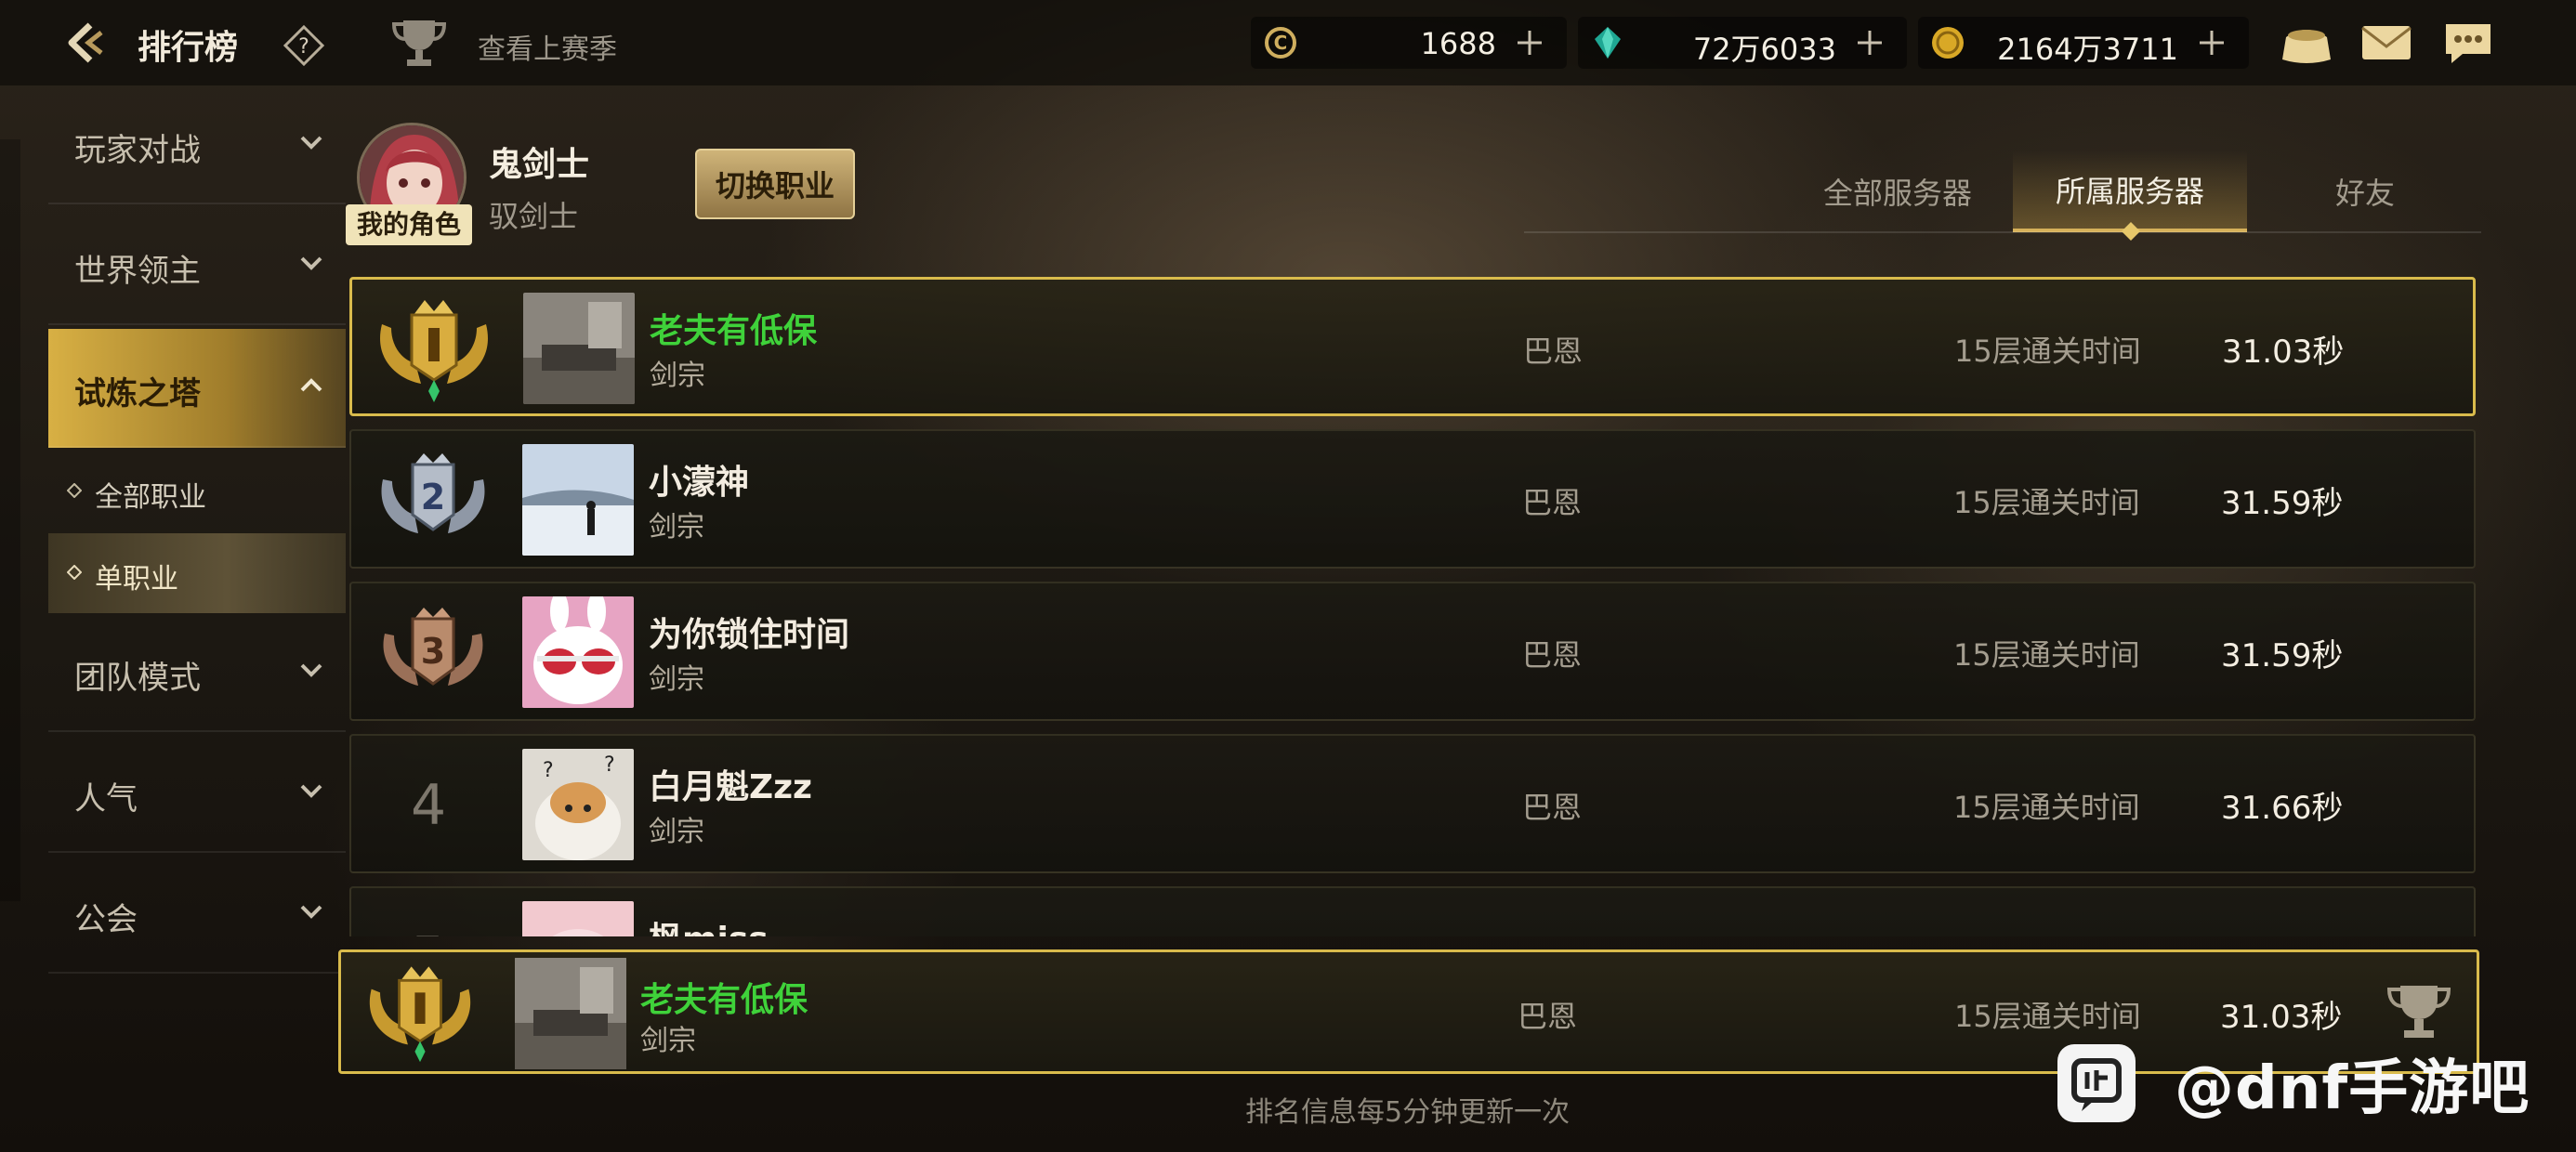  I want to click on chat-button, so click(2468, 43).